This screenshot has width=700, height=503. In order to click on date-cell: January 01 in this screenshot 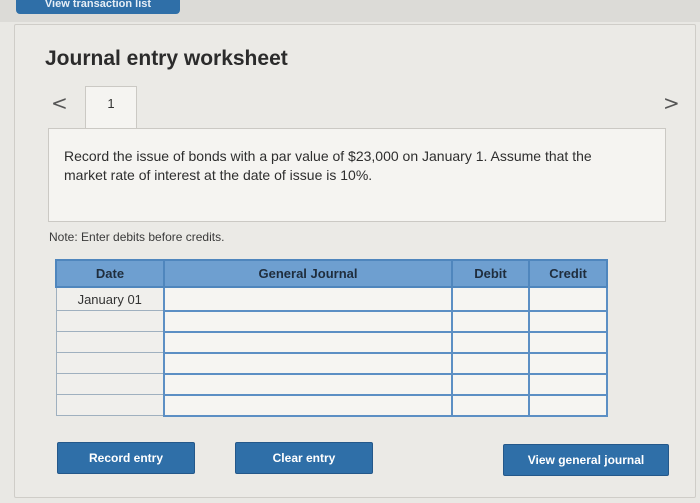, I will do `click(110, 298)`.